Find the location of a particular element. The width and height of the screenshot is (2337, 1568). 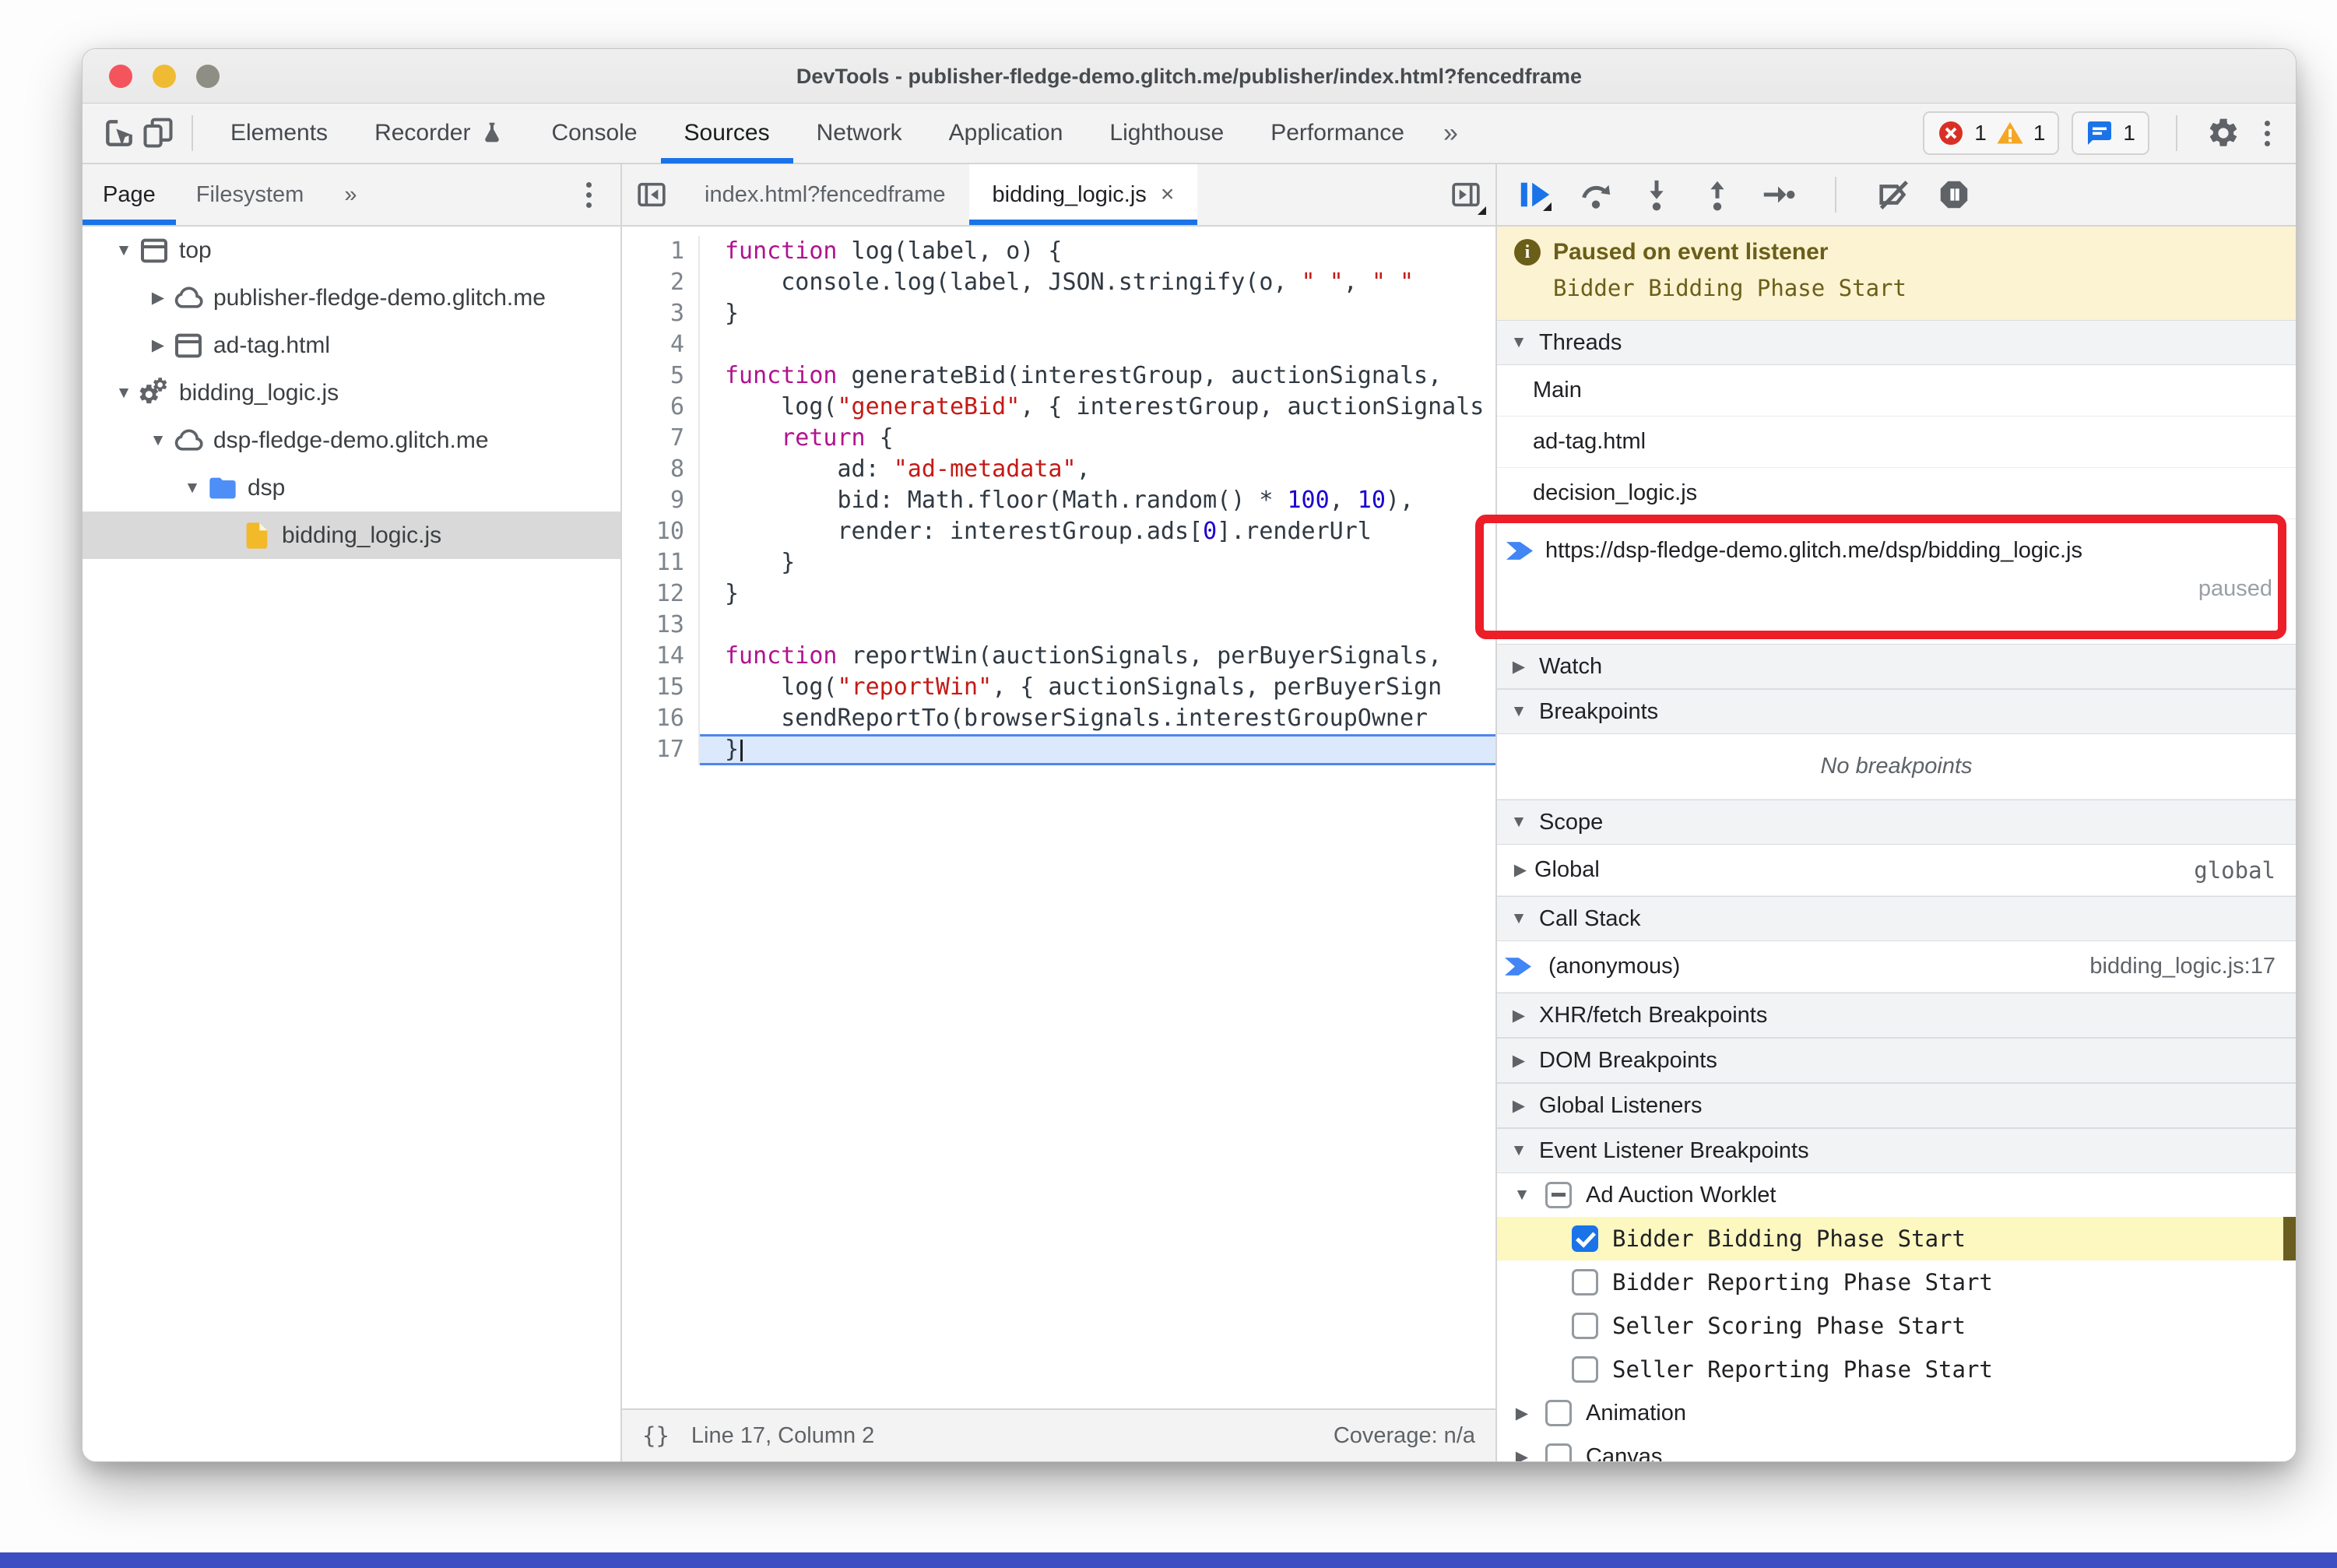

line-number: 11 is located at coordinates (661, 562).